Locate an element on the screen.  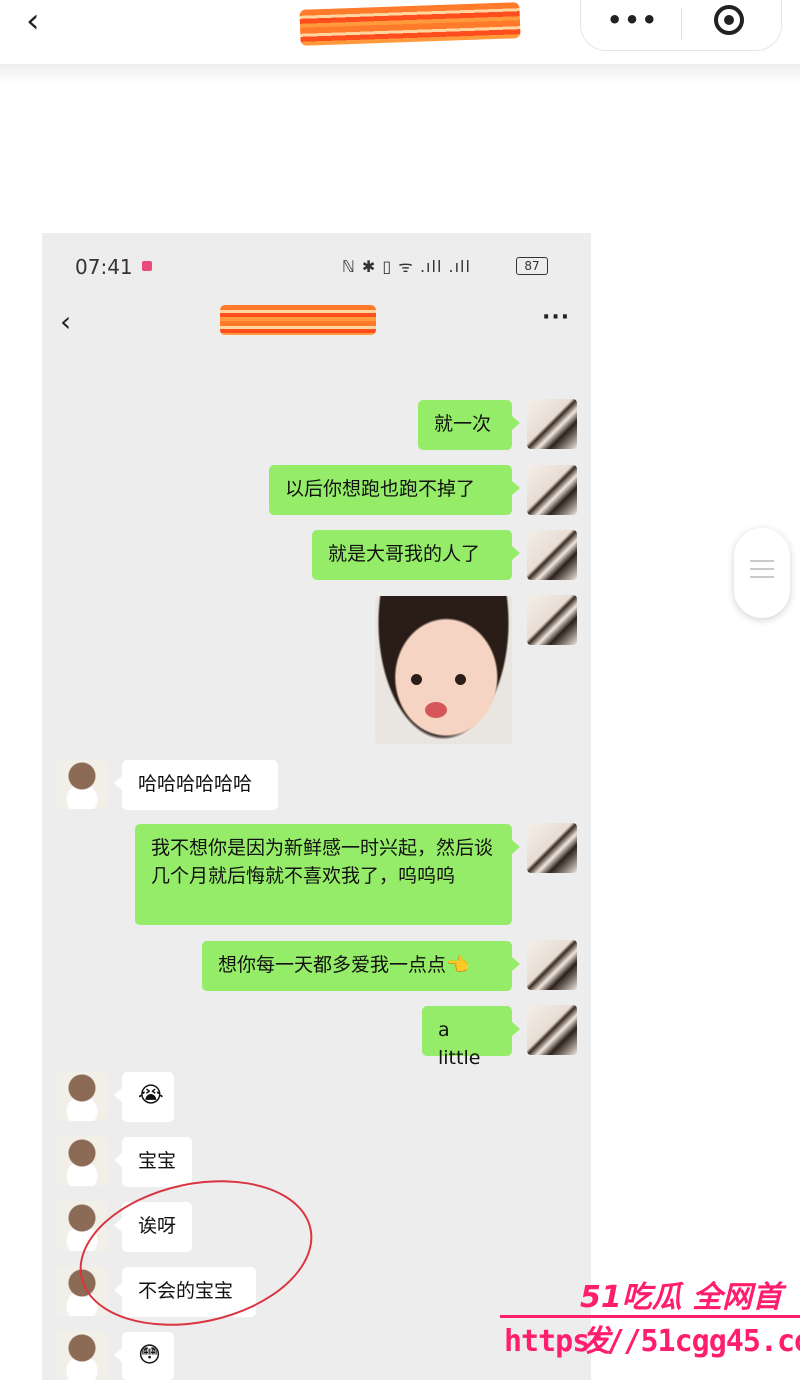
more-icon: ••• is located at coordinates (633, 20).